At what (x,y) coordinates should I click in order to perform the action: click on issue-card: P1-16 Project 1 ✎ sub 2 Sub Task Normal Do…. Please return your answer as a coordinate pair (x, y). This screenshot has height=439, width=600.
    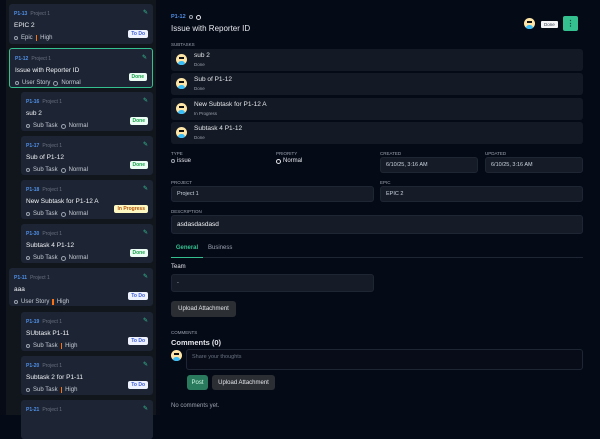
    Looking at the image, I should click on (87, 111).